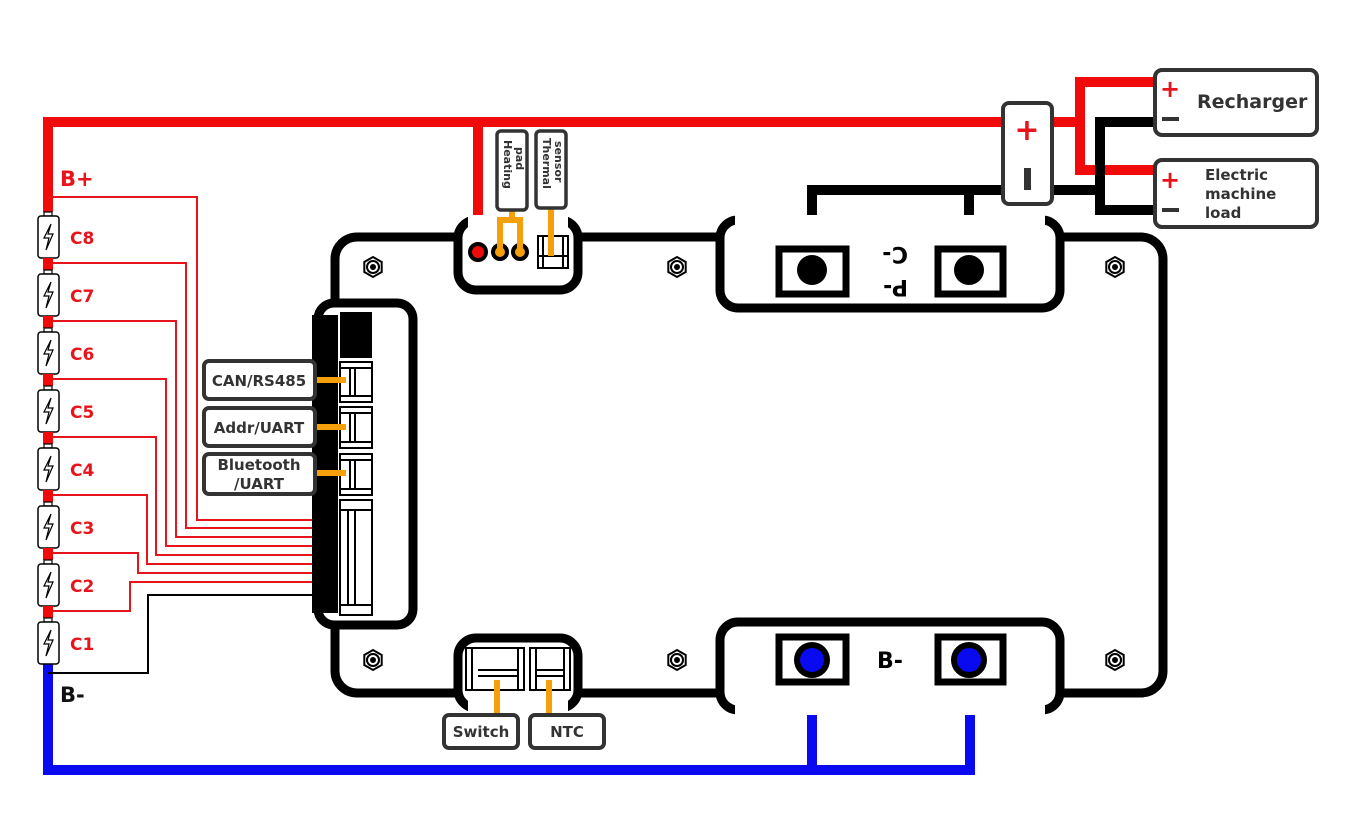 This screenshot has height=824, width=1351. I want to click on minus-bar-icon, so click(1027, 179).